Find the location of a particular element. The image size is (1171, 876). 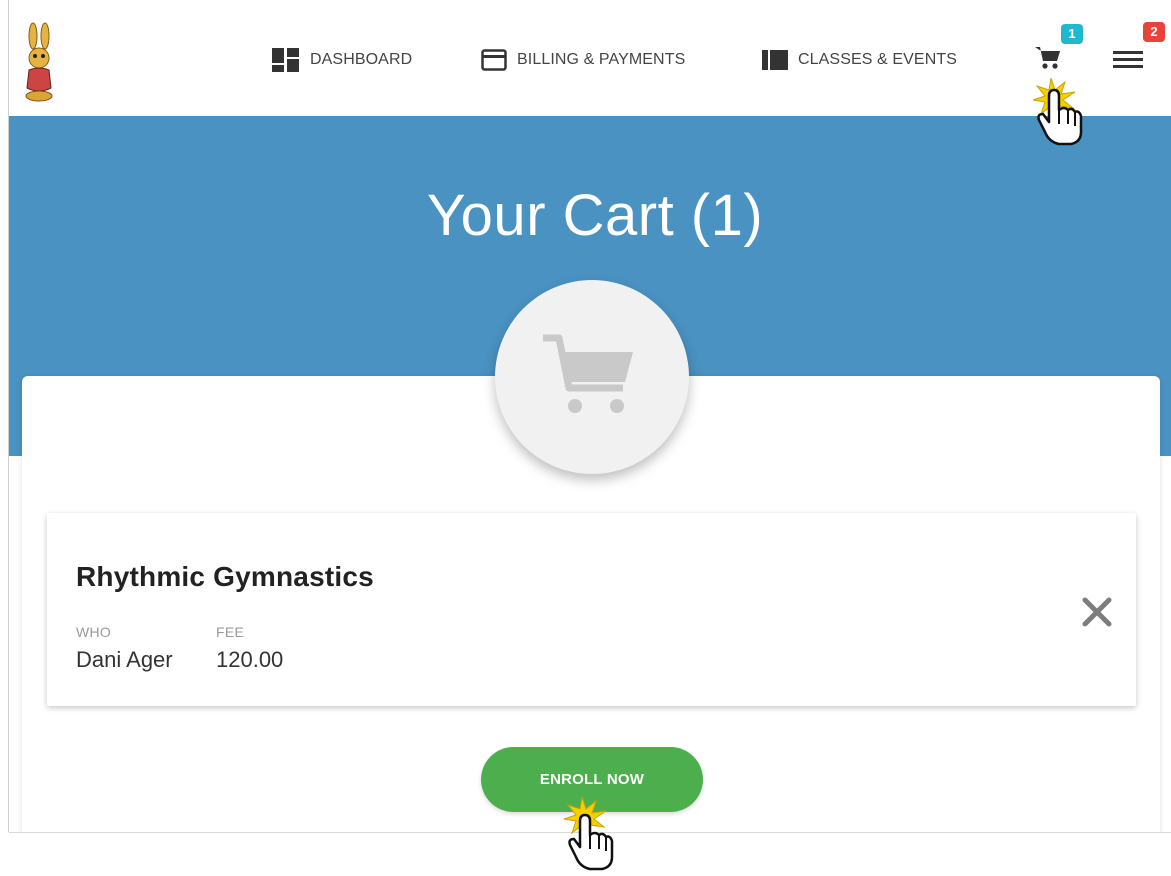

cart-count-badge: 1 is located at coordinates (1072, 34).